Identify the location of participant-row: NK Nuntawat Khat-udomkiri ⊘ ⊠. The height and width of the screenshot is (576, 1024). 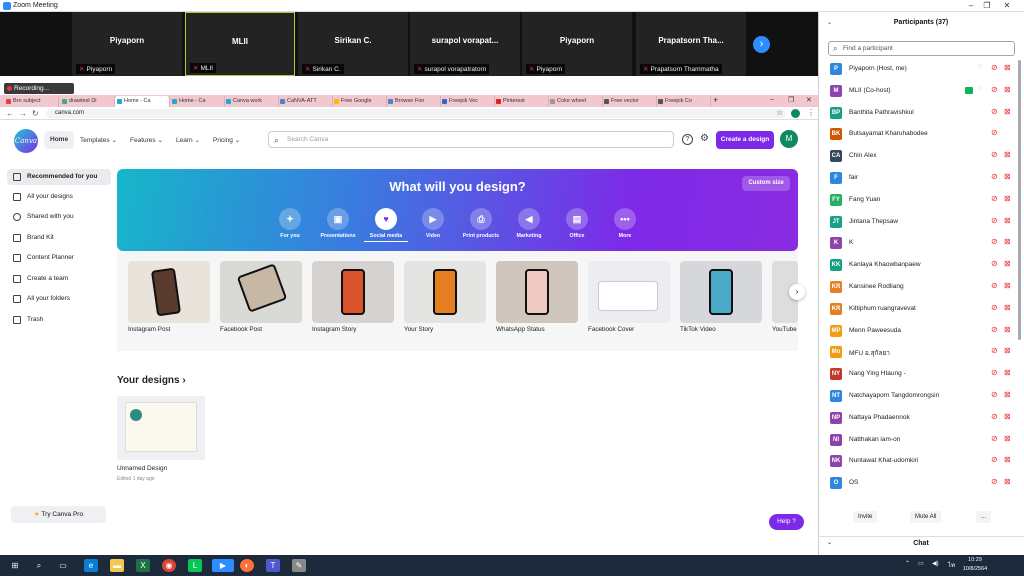
(920, 461).